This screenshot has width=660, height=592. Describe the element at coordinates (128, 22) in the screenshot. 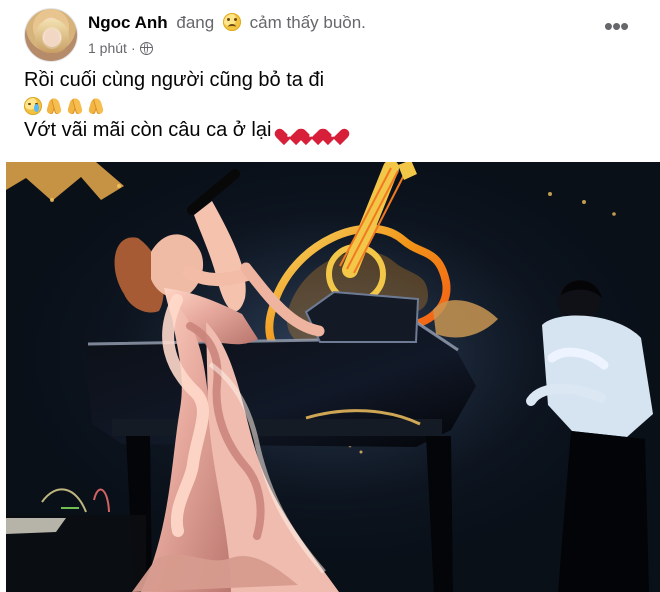

I see `author-name-link: Ngoc Anh` at that location.